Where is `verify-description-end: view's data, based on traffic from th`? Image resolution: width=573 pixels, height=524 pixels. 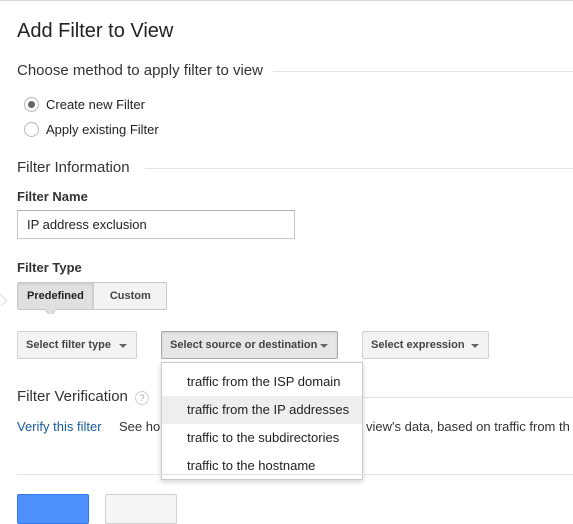 verify-description-end: view's data, based on traffic from th is located at coordinates (468, 426).